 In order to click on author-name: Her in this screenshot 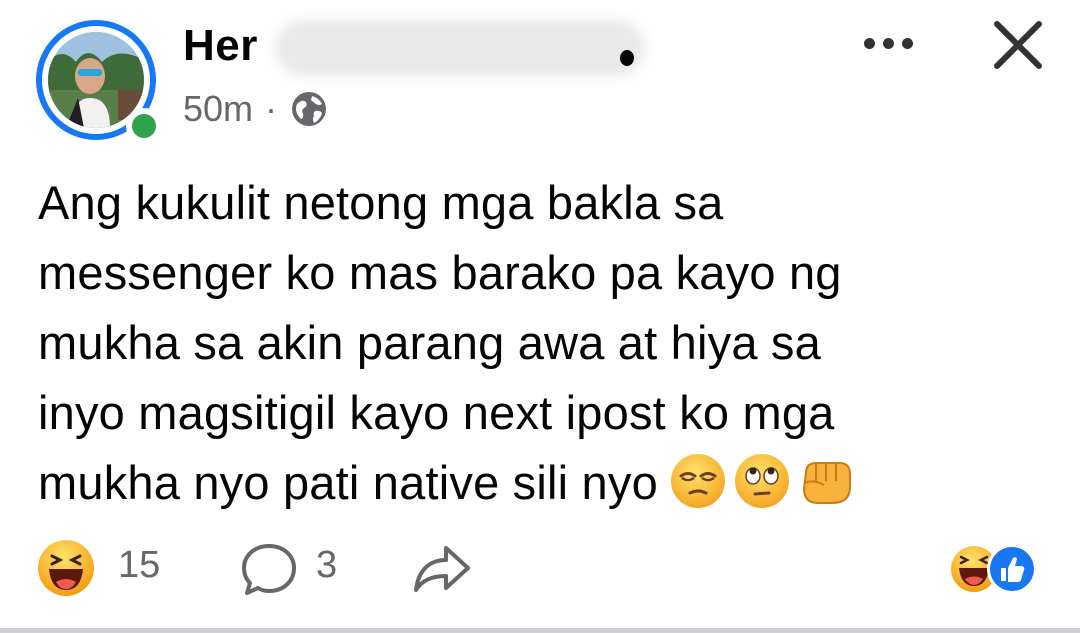, I will do `click(220, 46)`.